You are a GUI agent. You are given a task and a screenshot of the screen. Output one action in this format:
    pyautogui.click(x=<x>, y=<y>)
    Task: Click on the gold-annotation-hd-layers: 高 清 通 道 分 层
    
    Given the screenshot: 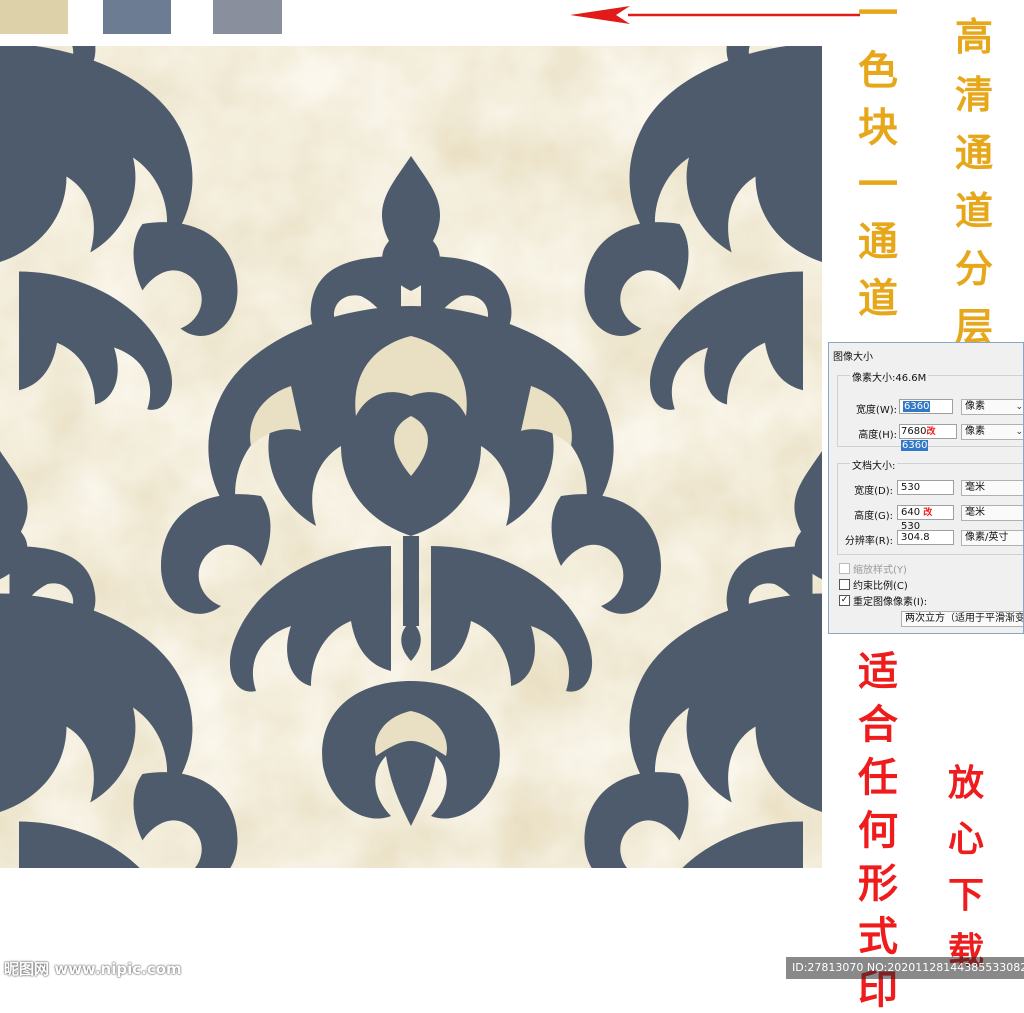 What is the action you would take?
    pyautogui.click(x=974, y=181)
    